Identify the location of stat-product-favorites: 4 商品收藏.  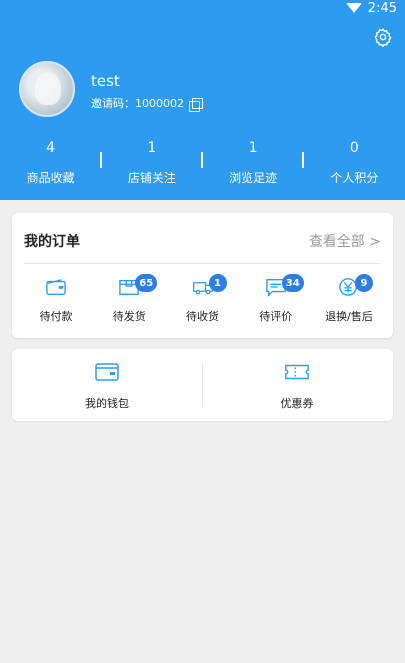
(50, 164).